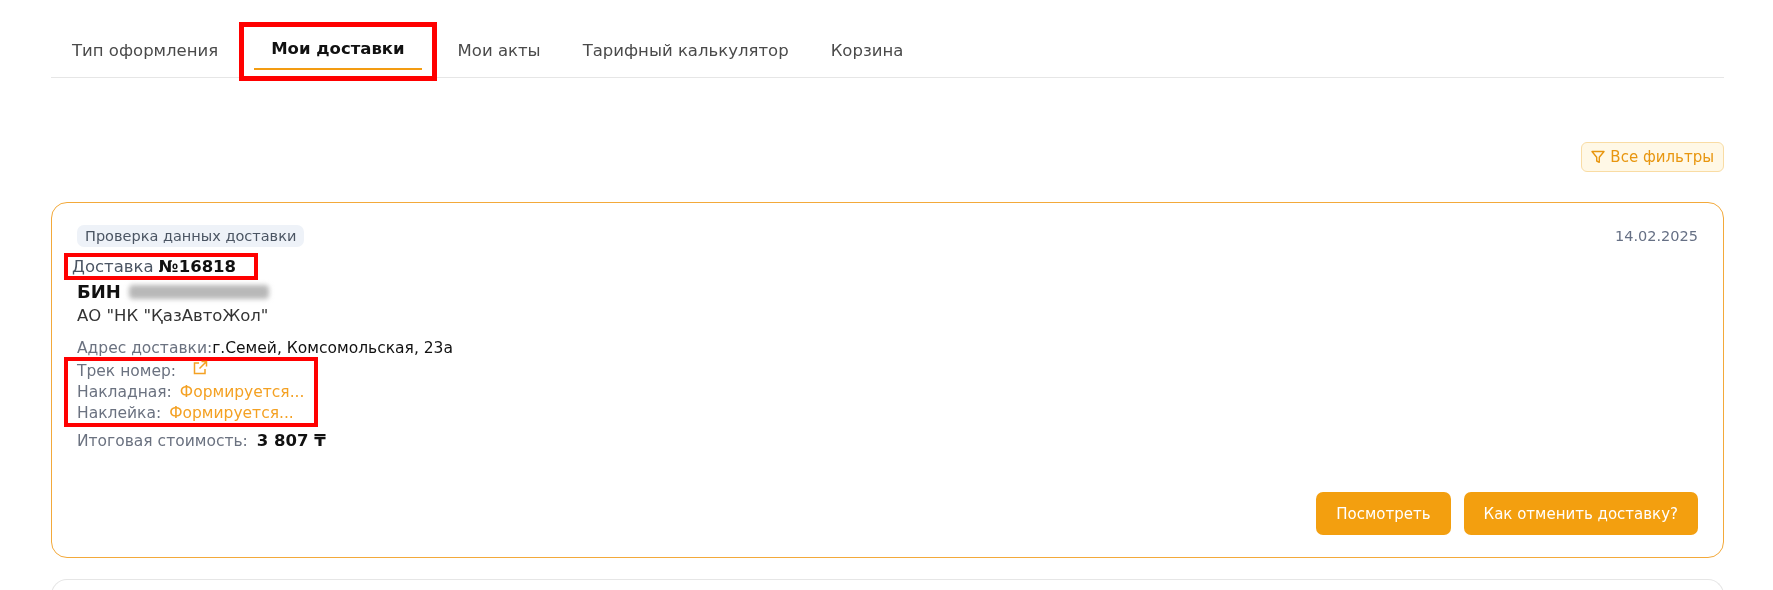 The width and height of the screenshot is (1773, 590). Describe the element at coordinates (124, 392) in the screenshot. I see `field-label: Накладная:` at that location.